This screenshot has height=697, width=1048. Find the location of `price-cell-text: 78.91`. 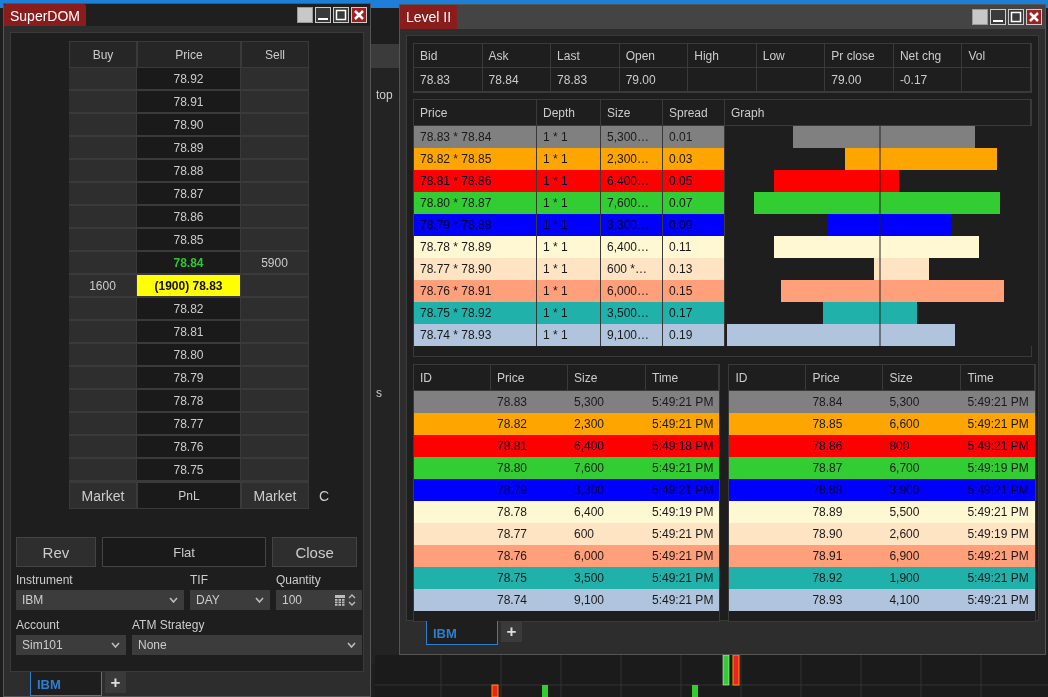

price-cell-text: 78.91 is located at coordinates (827, 556).